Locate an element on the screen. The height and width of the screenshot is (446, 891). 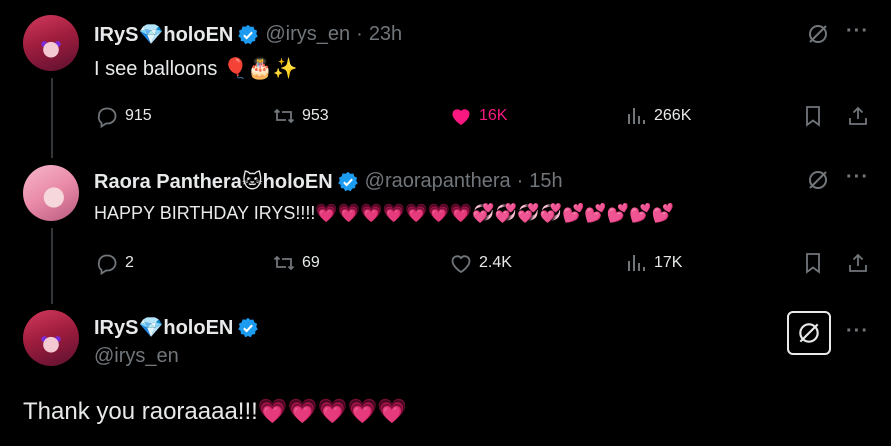
views-button: 266K is located at coordinates (657, 116).